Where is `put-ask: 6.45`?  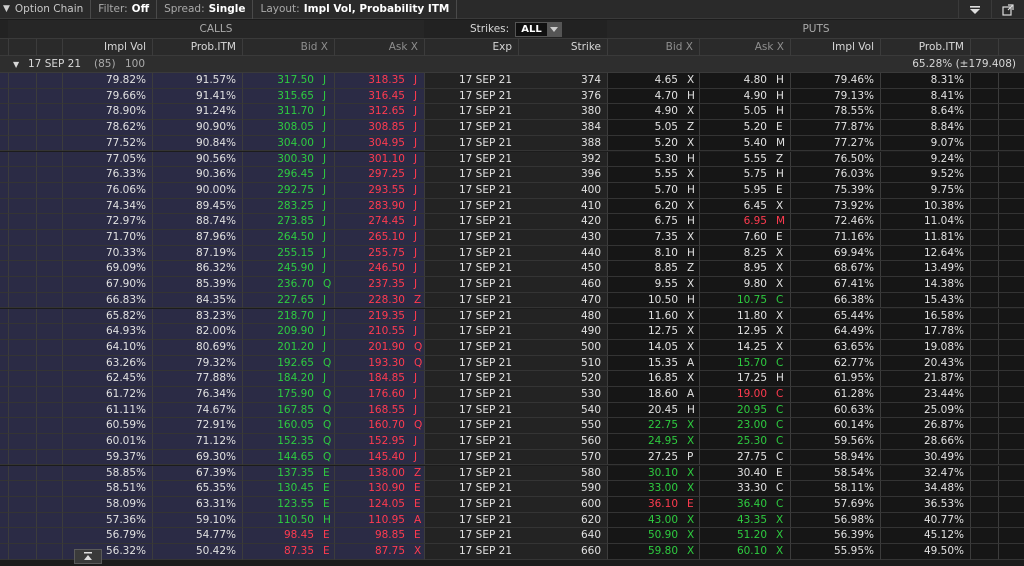
put-ask: 6.45 is located at coordinates (736, 206).